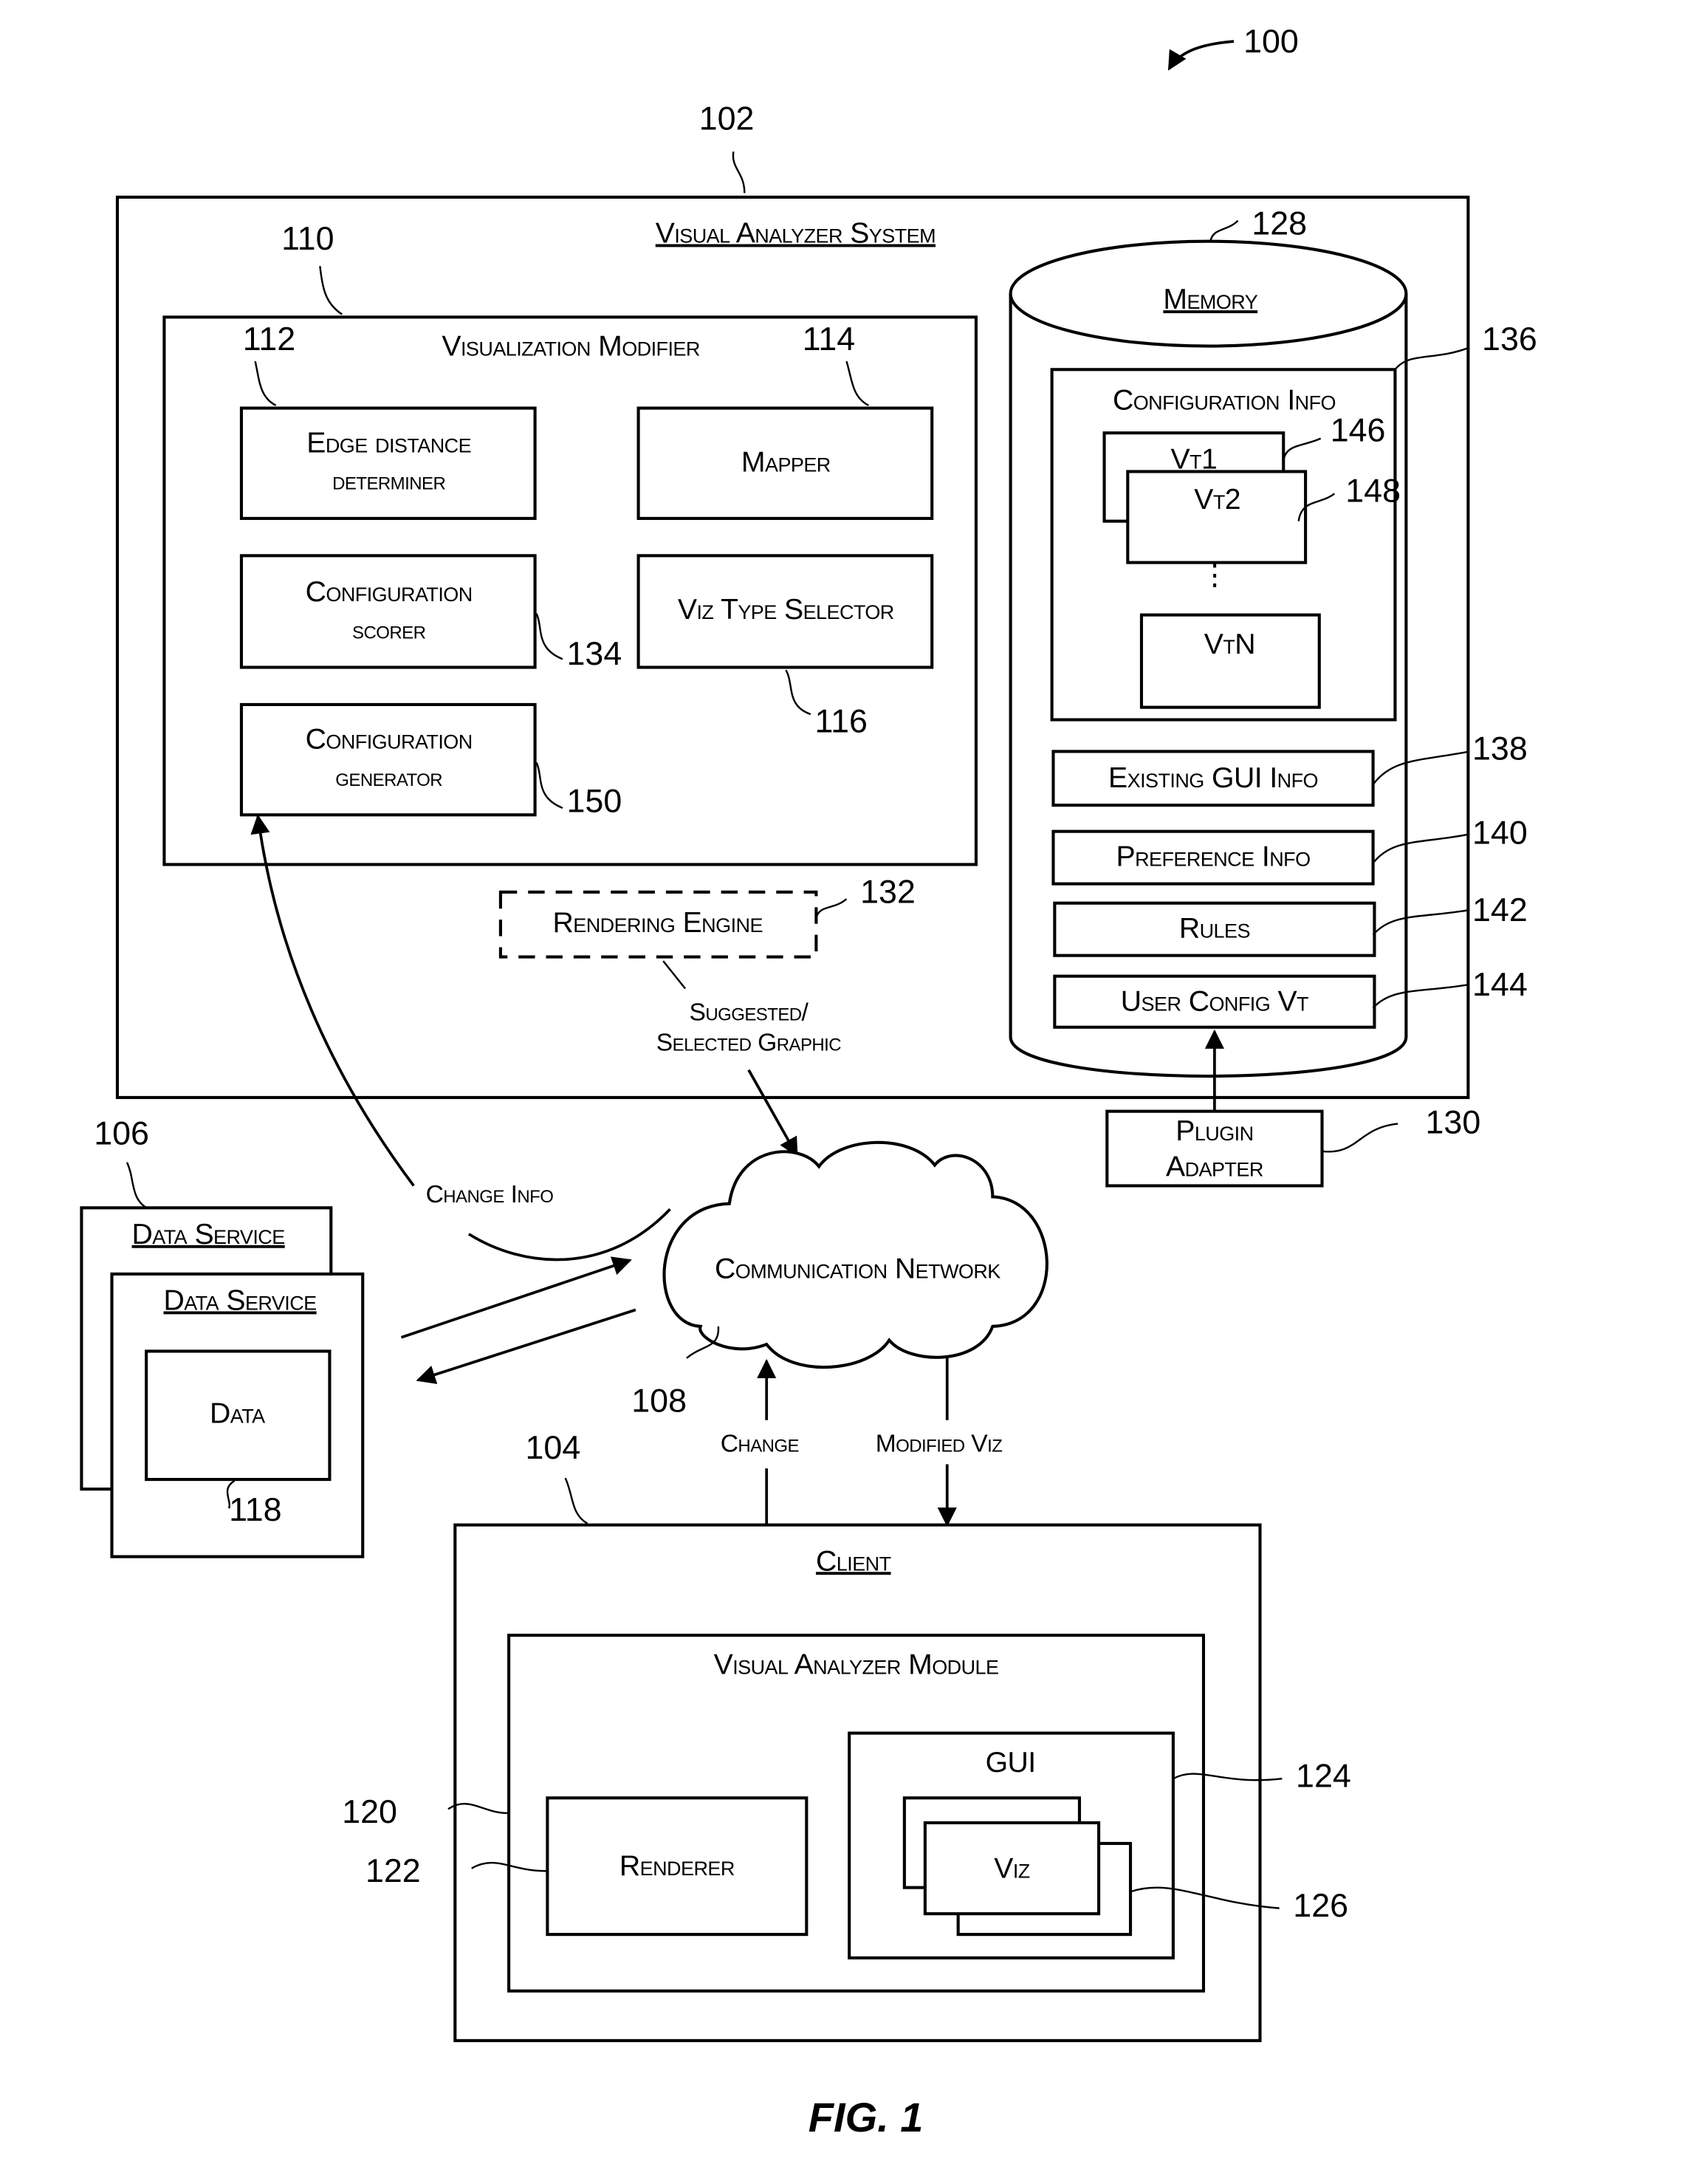 This screenshot has height=2184, width=1682. Describe the element at coordinates (829, 339) in the screenshot. I see `mapper-ref: 114` at that location.